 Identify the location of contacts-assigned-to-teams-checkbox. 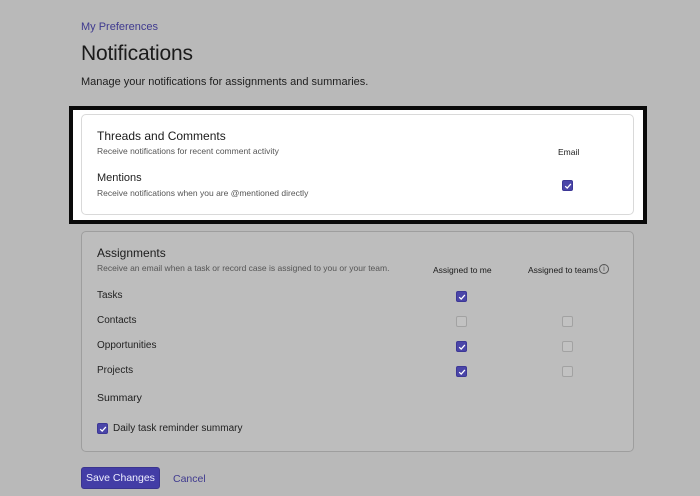
(567, 321).